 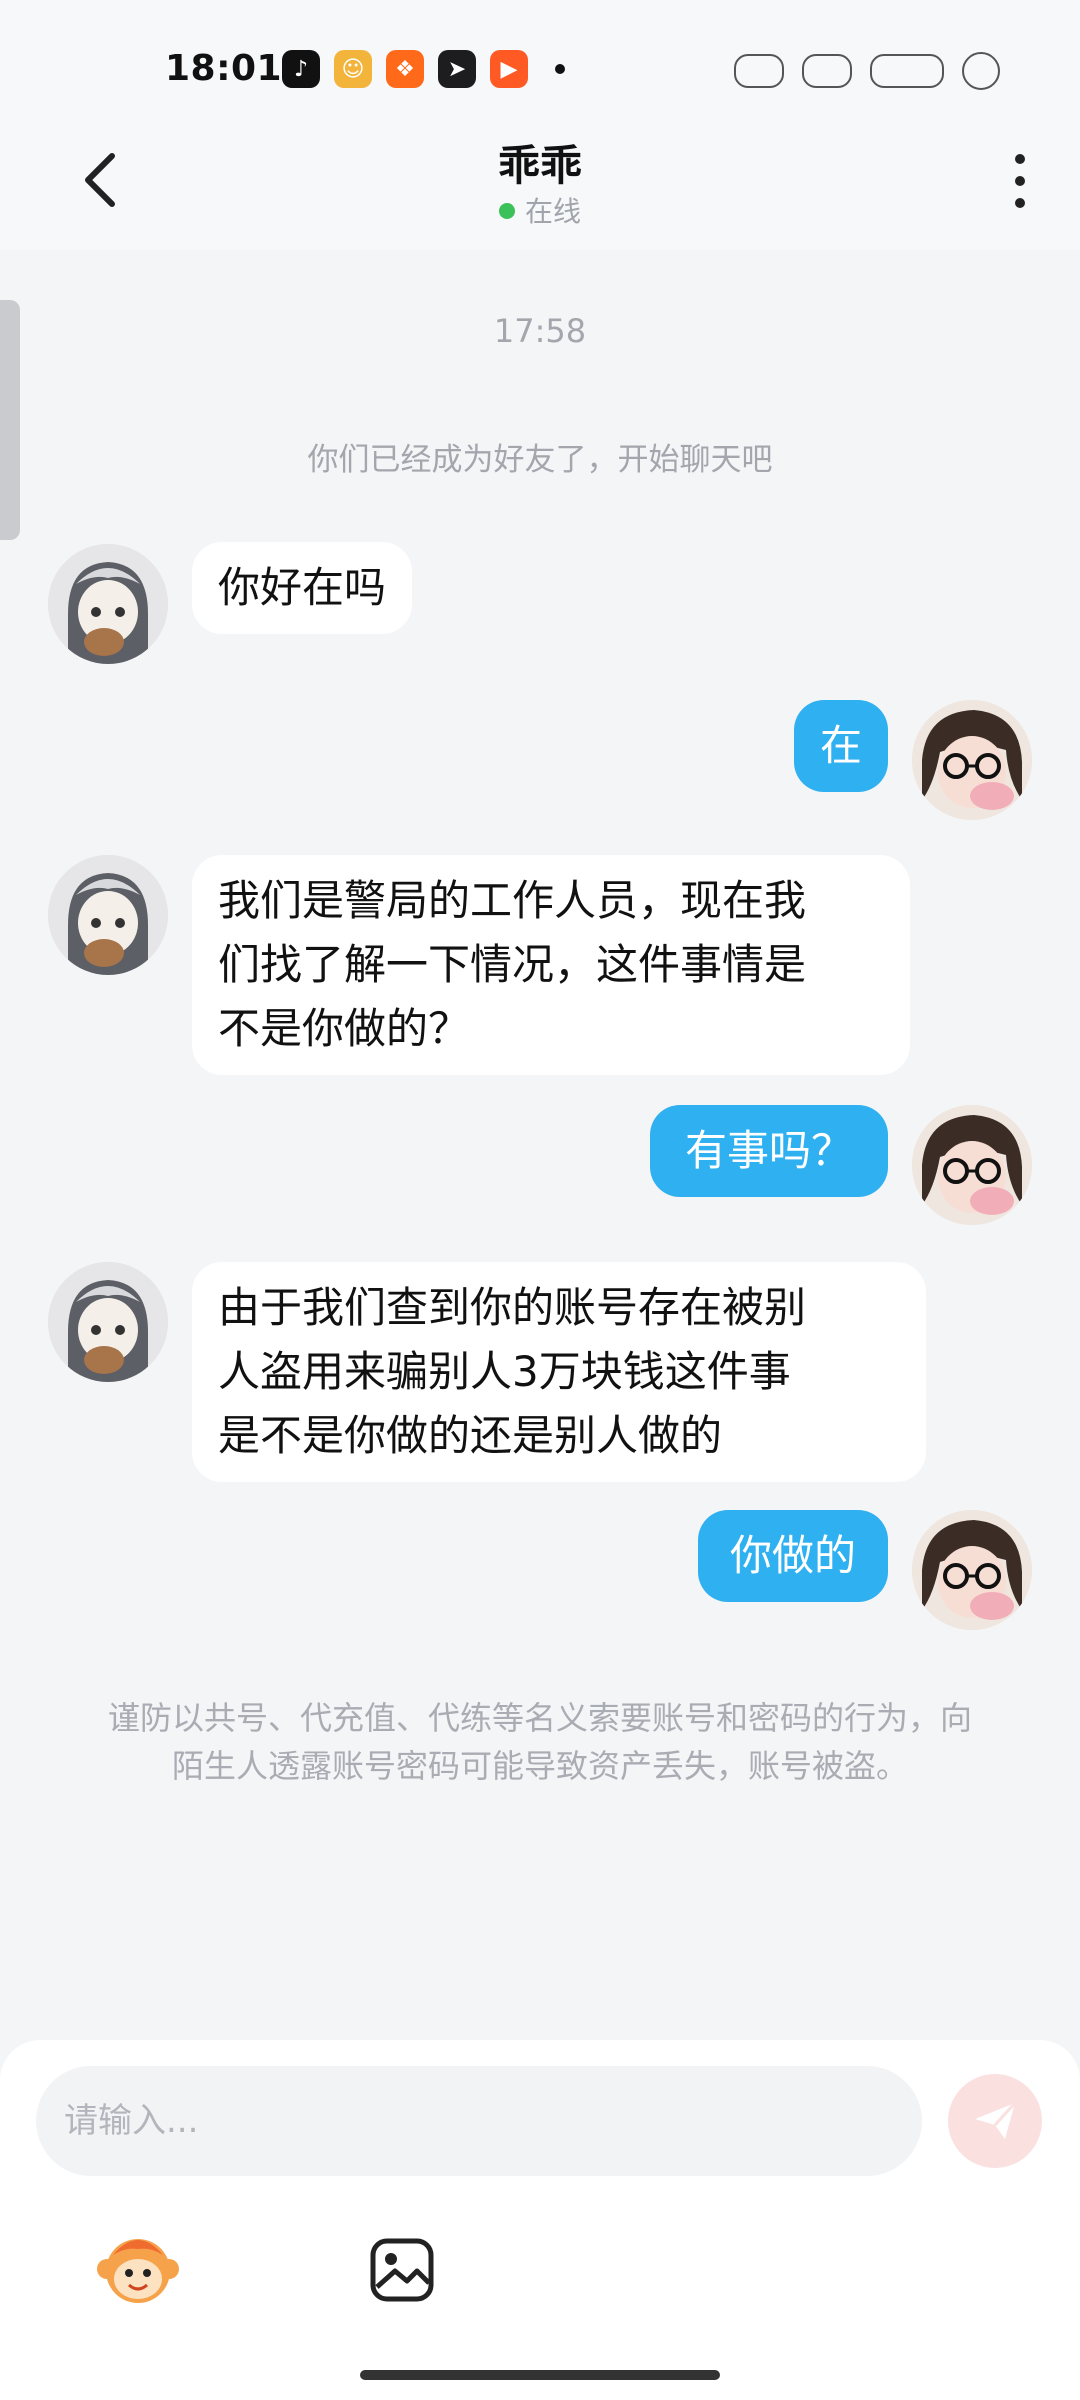 I want to click on kuaishou-icon: ❖, so click(x=405, y=69).